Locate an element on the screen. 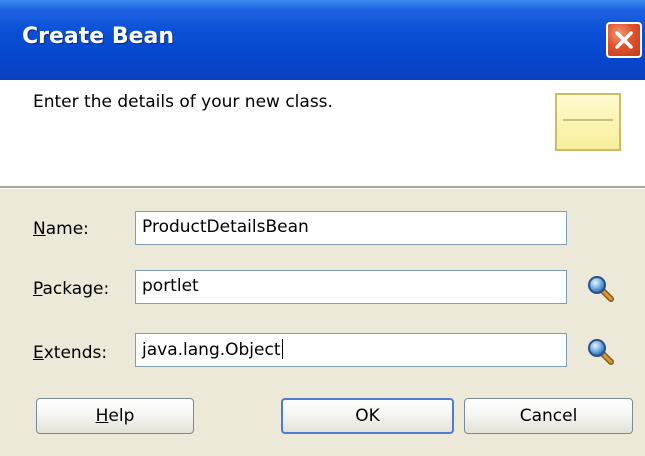 This screenshot has width=645, height=456. text-cursor is located at coordinates (282, 349).